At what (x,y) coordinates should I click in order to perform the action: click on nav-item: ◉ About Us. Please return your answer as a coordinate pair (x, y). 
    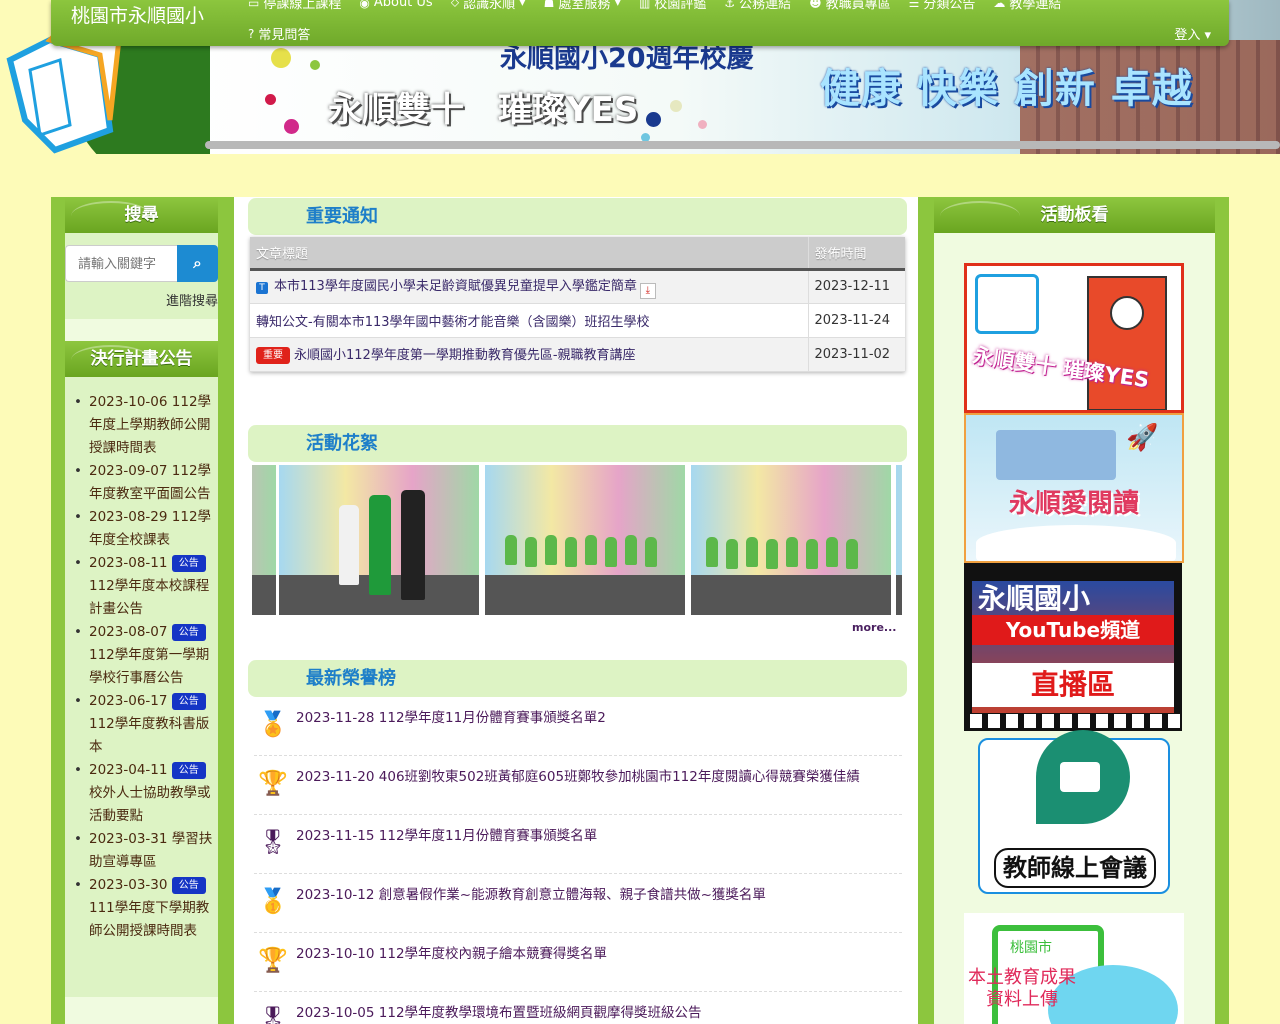
    Looking at the image, I should click on (395, 6).